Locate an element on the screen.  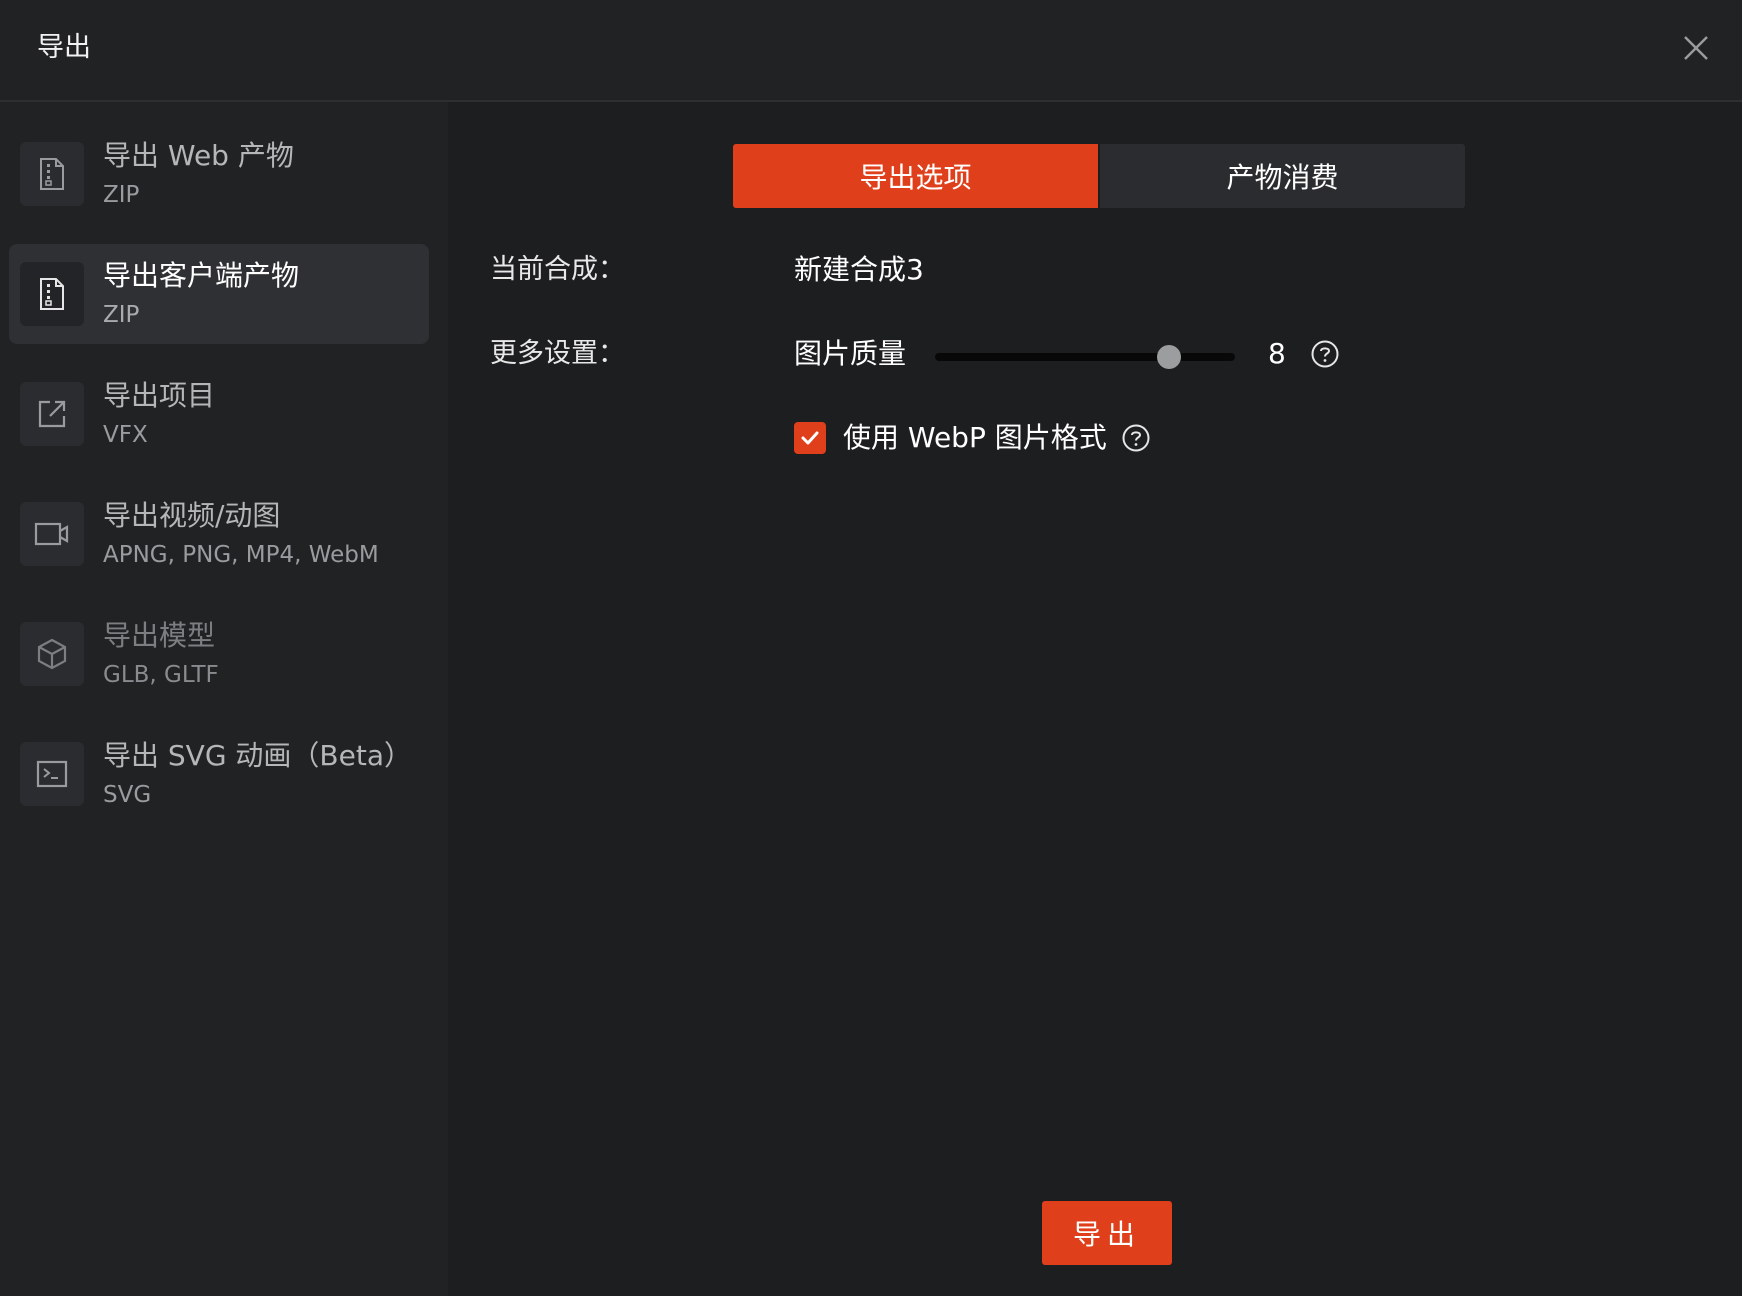
close-icon is located at coordinates (1696, 48).